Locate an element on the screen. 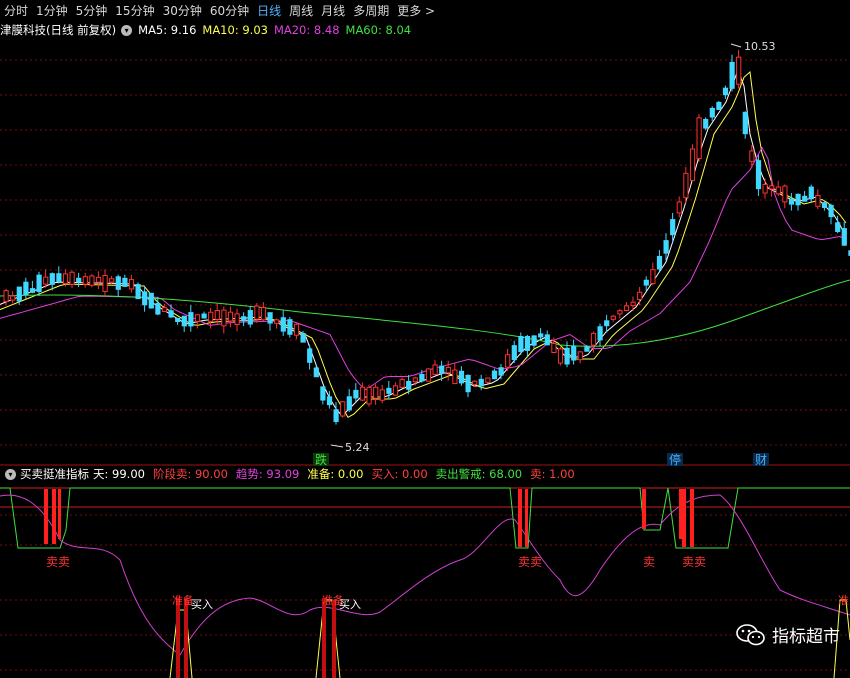 This screenshot has width=850, height=678. prepare-signal: 准备 is located at coordinates (844, 600).